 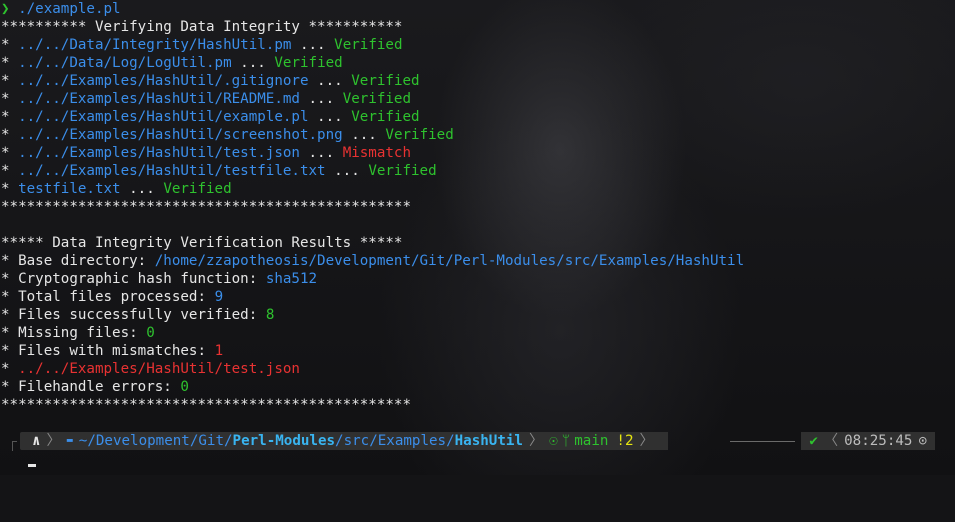 I want to click on file-path: ../../Examples/HashUtil/screenshot.png, so click(x=180, y=135).